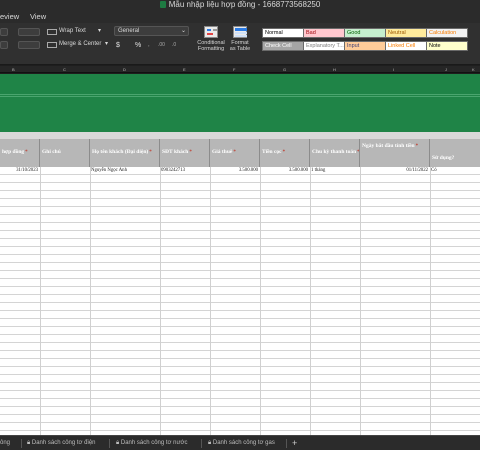 The height and width of the screenshot is (450, 480). Describe the element at coordinates (125, 153) in the screenshot. I see `header-customer-name: Họ tên khách (Đại diện)*` at that location.